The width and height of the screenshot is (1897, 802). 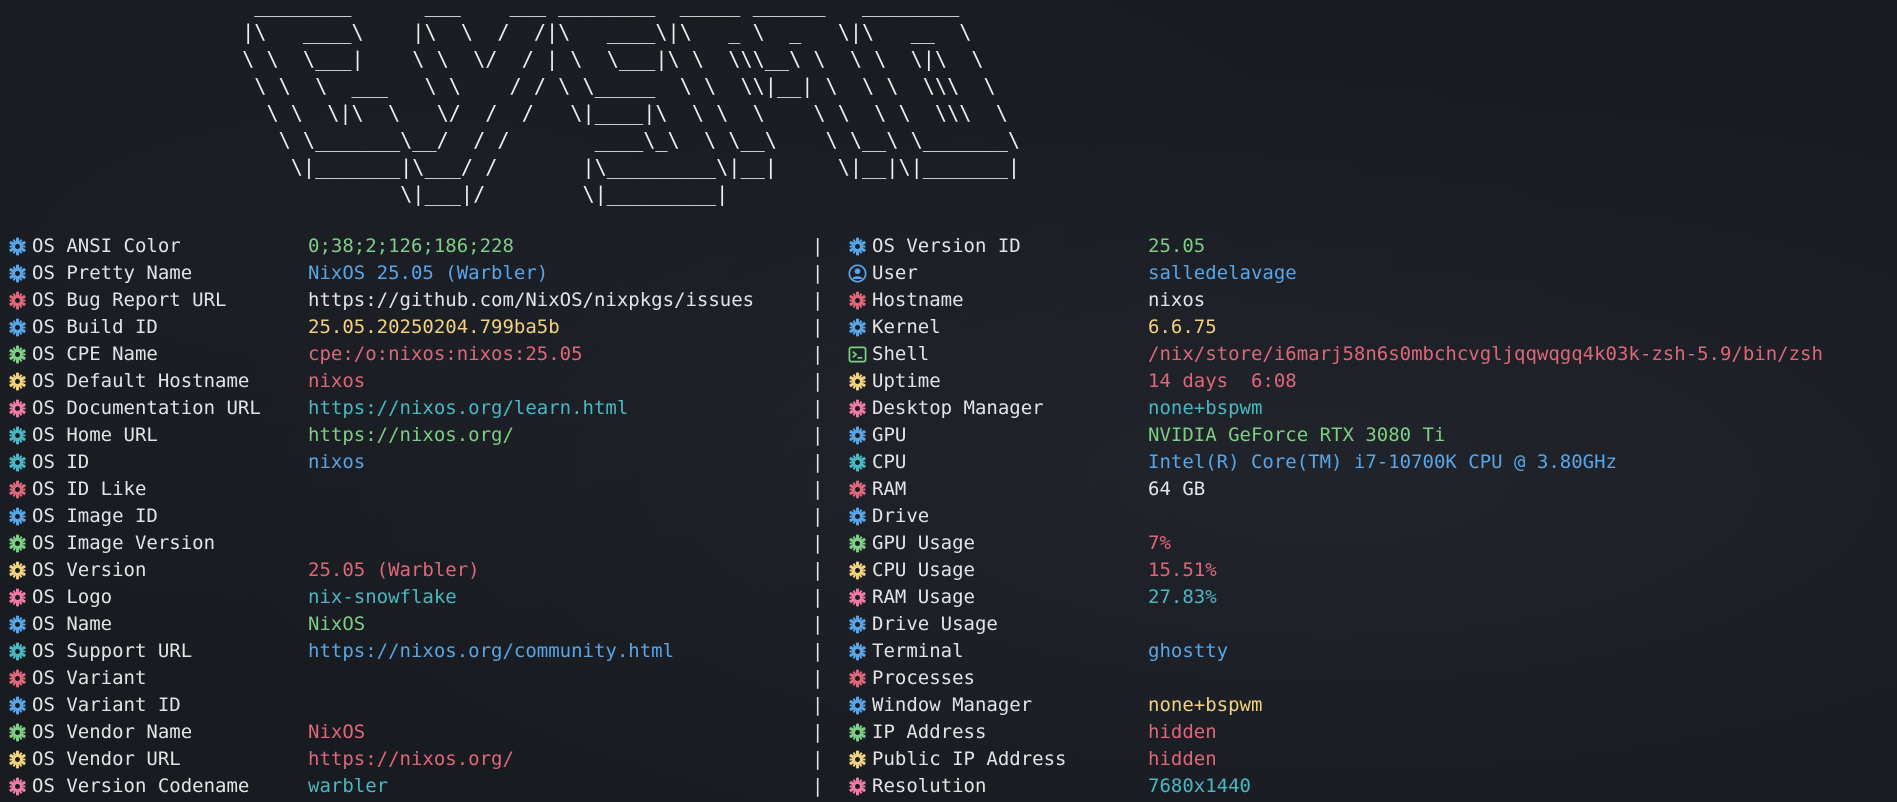 What do you see at coordinates (1222, 381) in the screenshot?
I see `info-value: 14 days 6:08` at bounding box center [1222, 381].